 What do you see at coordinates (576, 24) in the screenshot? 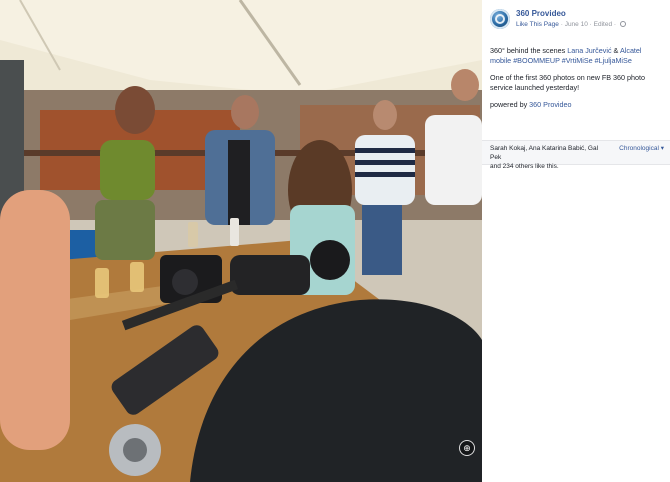
I see `post-date: June 10` at bounding box center [576, 24].